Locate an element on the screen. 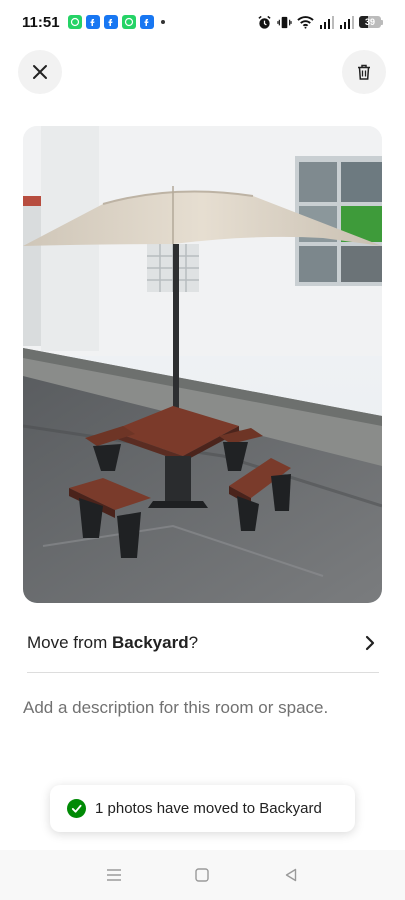  move-from-room-text: Move from Backyard? is located at coordinates (112, 643).